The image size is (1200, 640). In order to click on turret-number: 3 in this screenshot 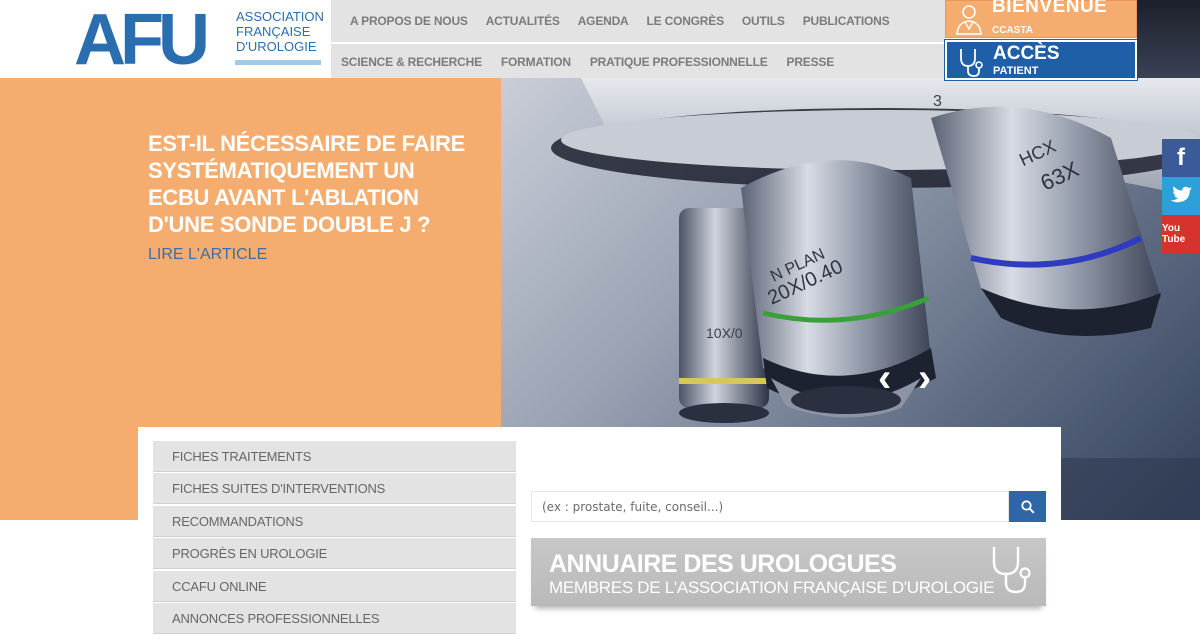, I will do `click(937, 101)`.